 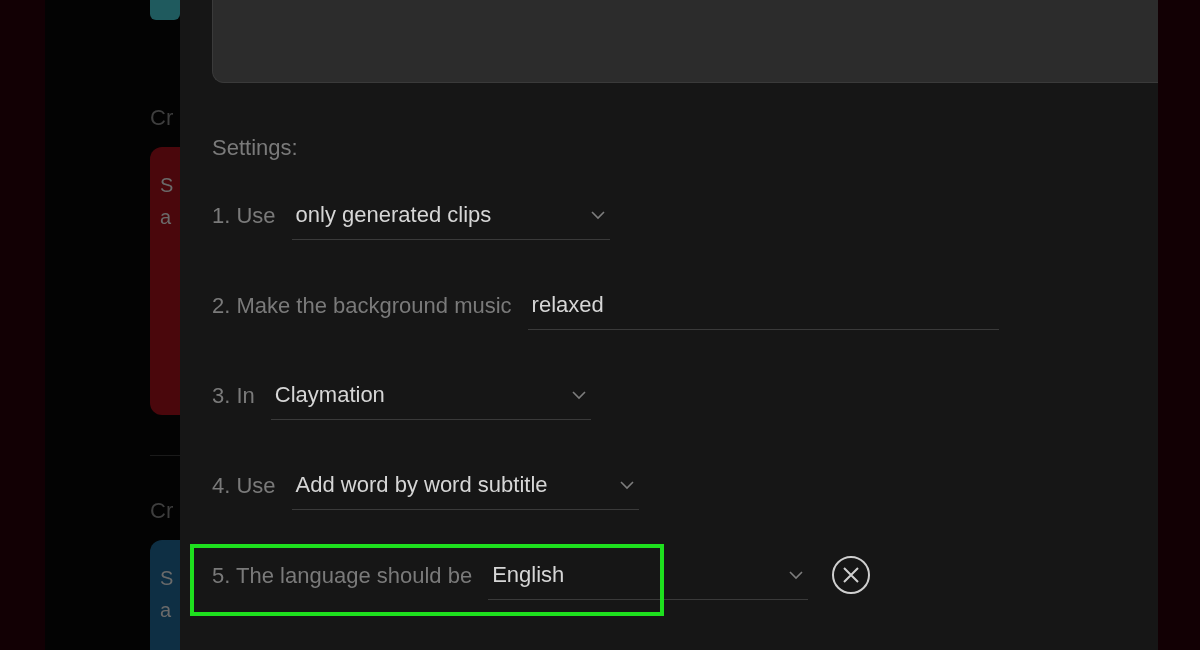 I want to click on dropdown: Claymation, so click(x=430, y=395).